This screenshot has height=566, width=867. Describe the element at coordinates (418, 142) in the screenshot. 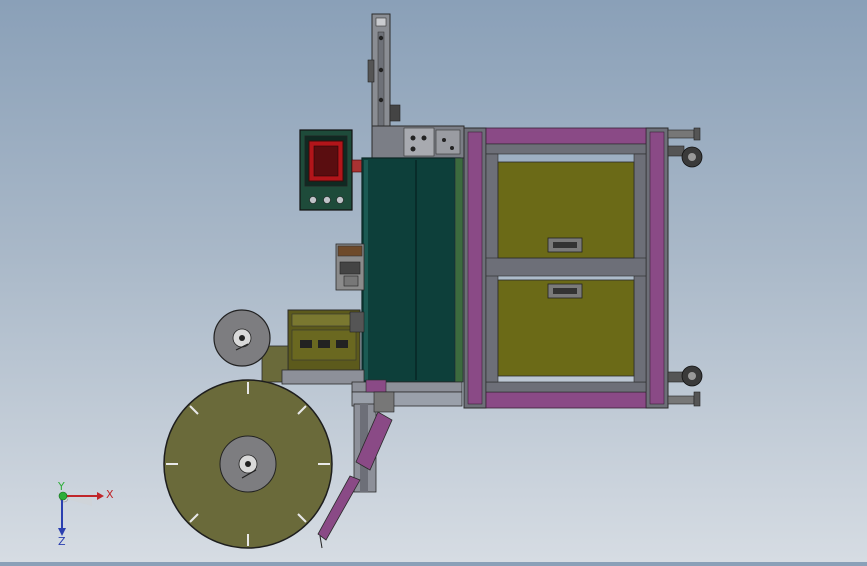

I see `mast-head-bracket` at that location.